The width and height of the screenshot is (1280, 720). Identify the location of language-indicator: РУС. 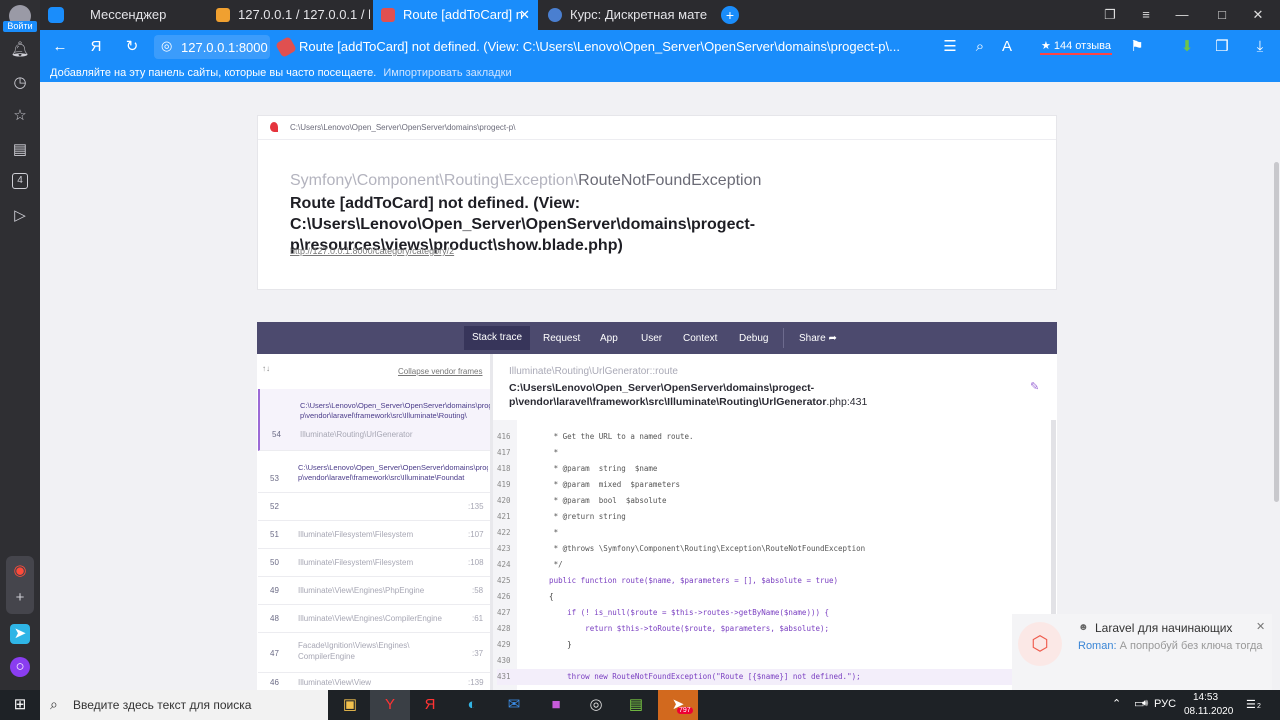
(1165, 704).